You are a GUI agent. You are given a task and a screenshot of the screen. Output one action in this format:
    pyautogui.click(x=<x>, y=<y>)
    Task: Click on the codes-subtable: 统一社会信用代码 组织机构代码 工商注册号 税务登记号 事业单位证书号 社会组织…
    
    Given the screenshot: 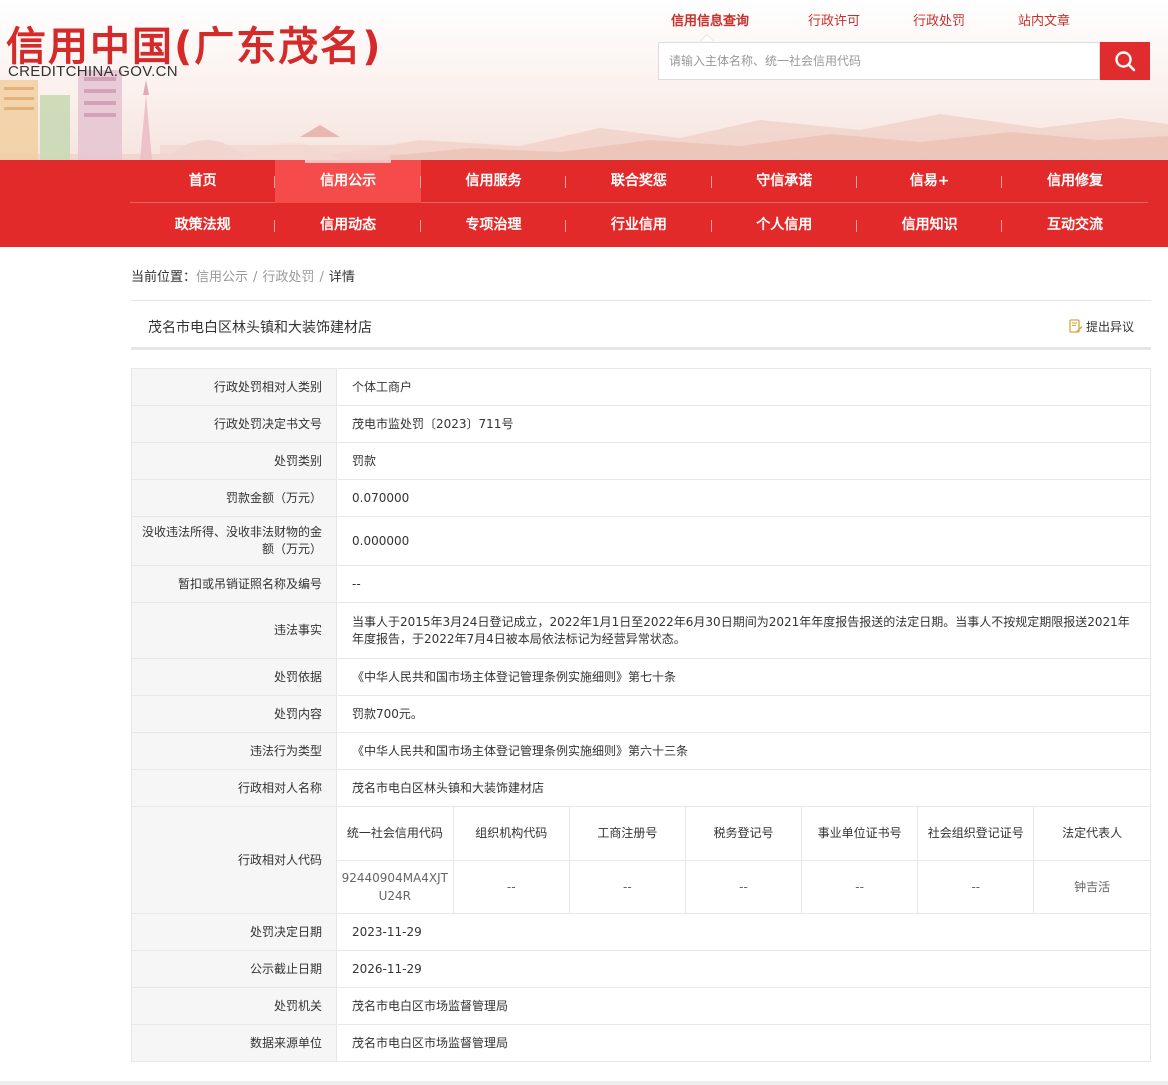 What is the action you would take?
    pyautogui.click(x=743, y=860)
    